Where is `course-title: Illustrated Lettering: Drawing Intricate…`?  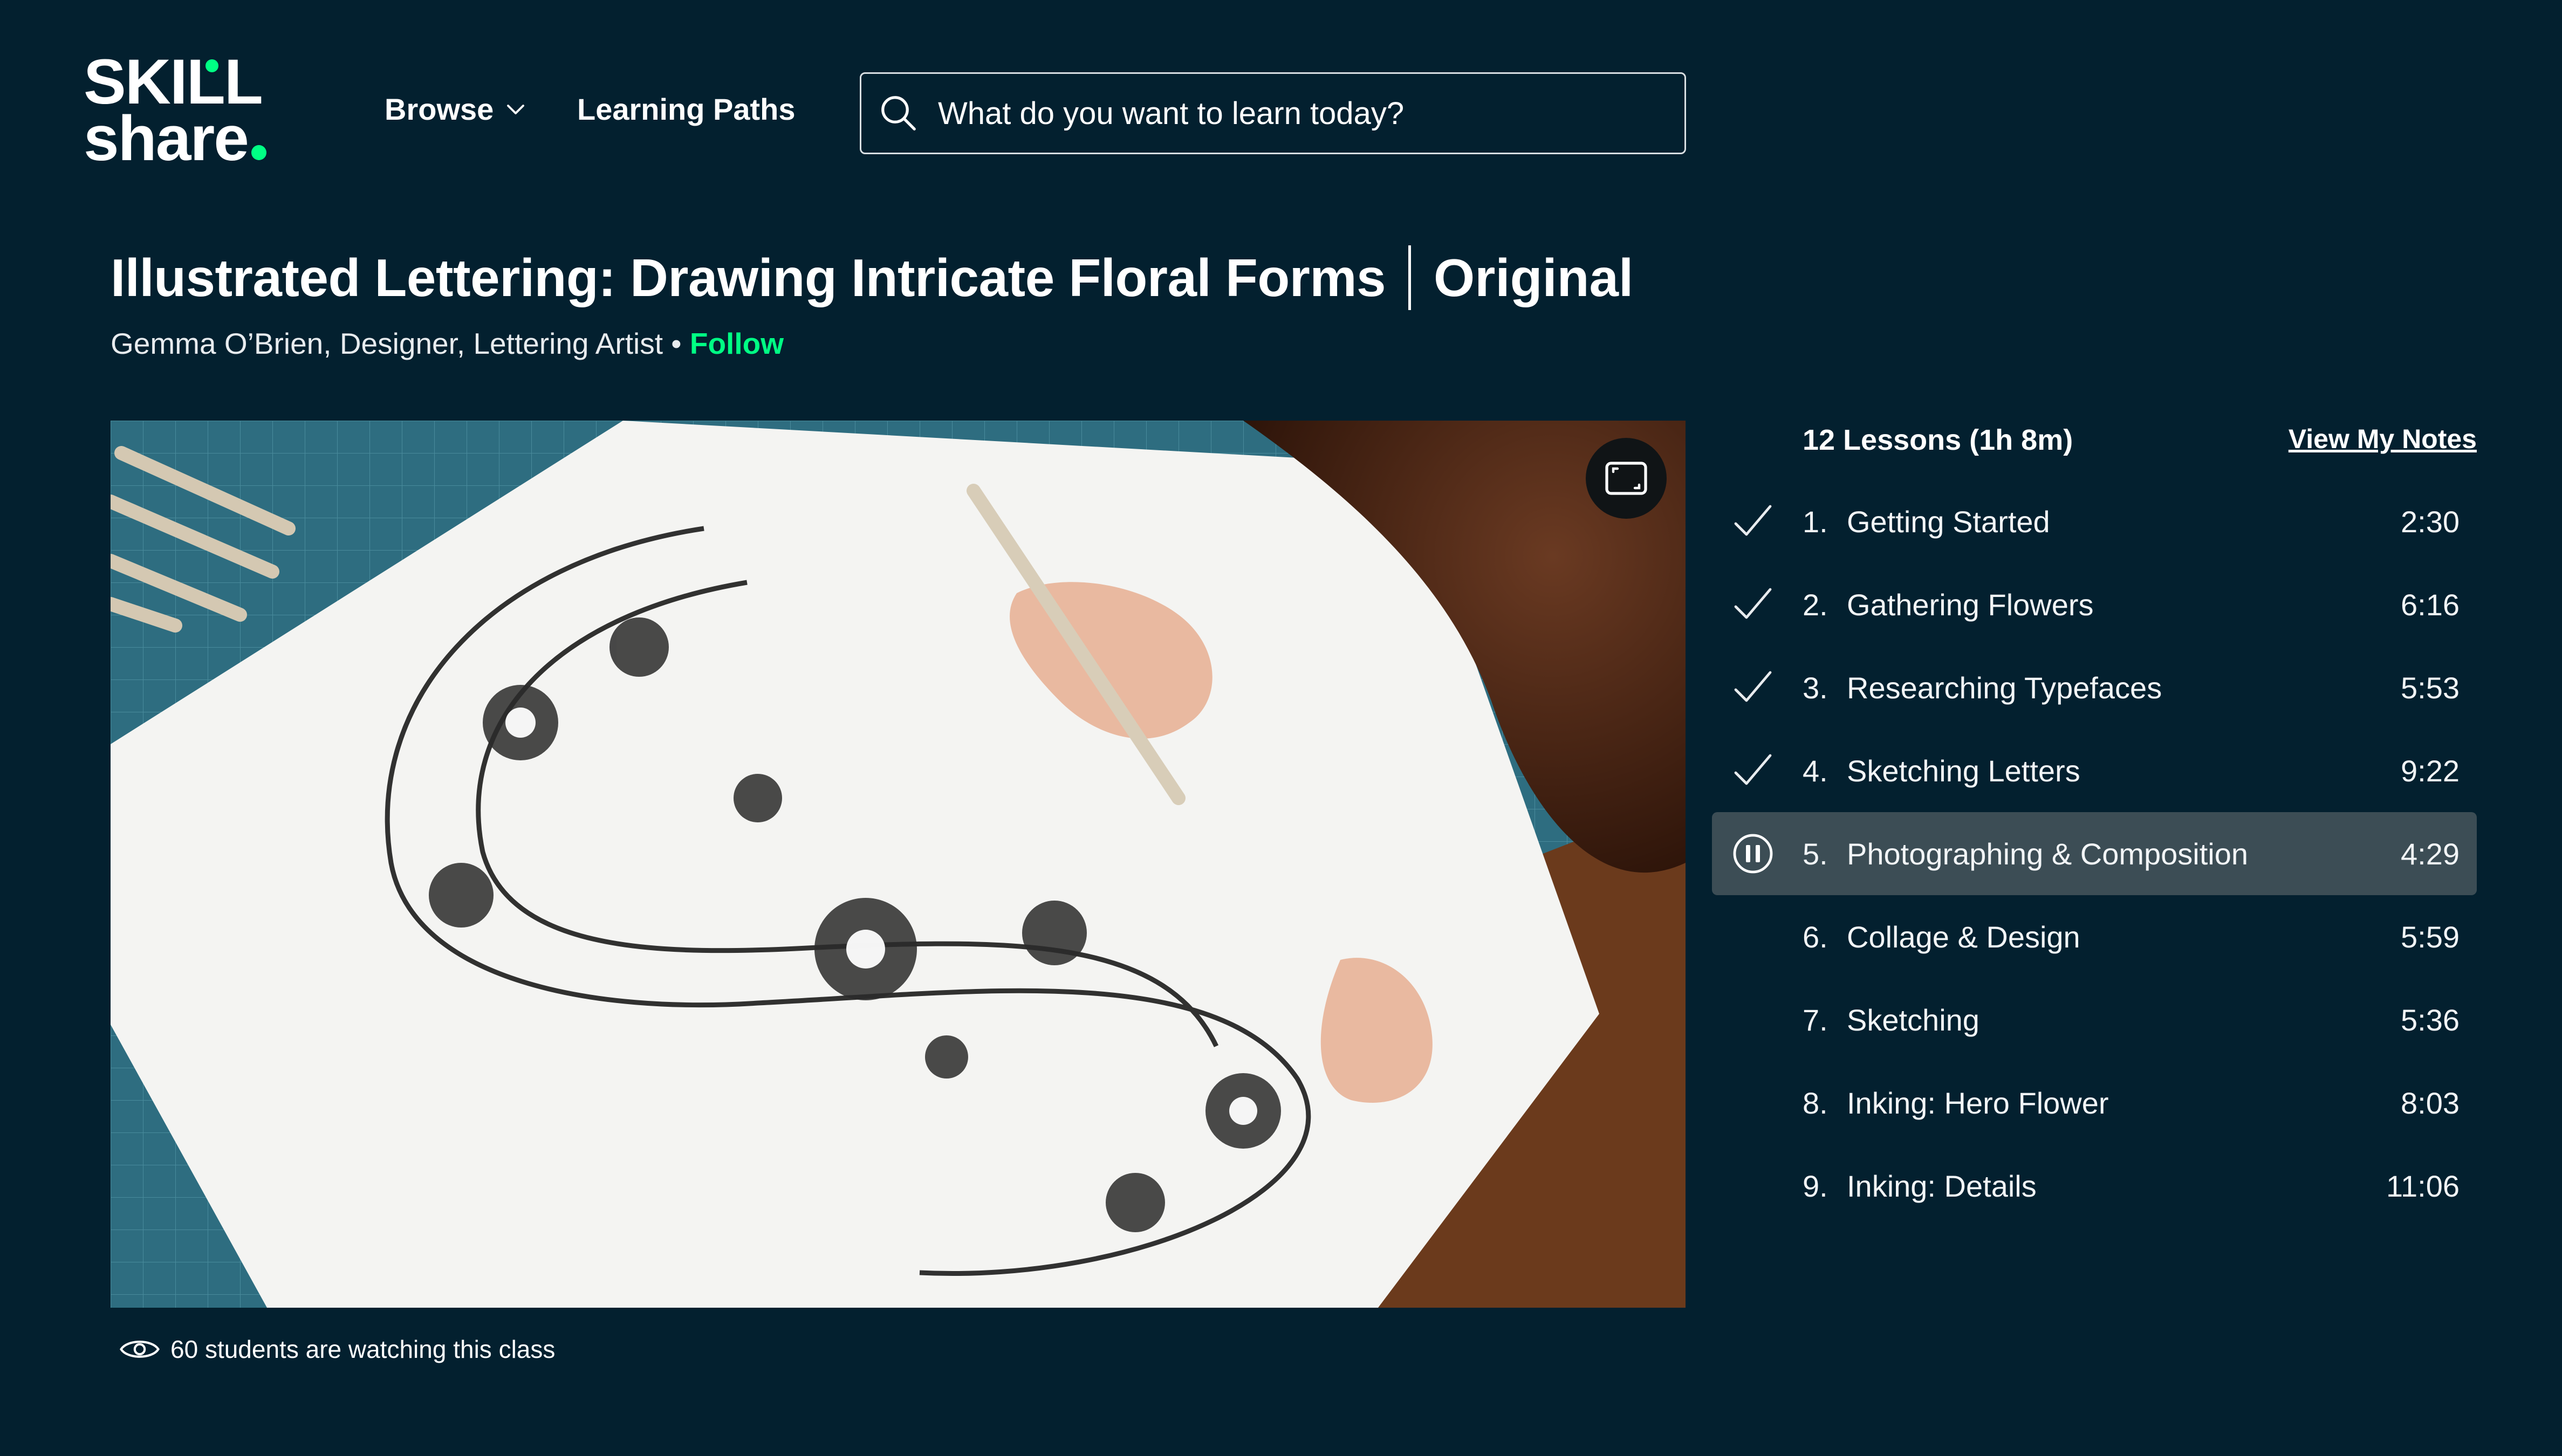 course-title: Illustrated Lettering: Drawing Intricate… is located at coordinates (749, 277).